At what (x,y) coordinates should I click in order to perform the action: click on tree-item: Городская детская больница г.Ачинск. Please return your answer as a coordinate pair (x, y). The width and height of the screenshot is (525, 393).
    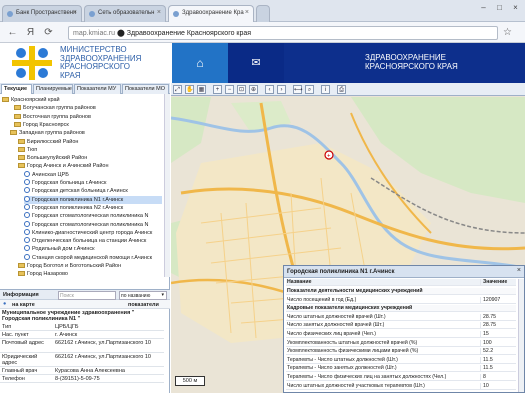
    Looking at the image, I should click on (93, 191).